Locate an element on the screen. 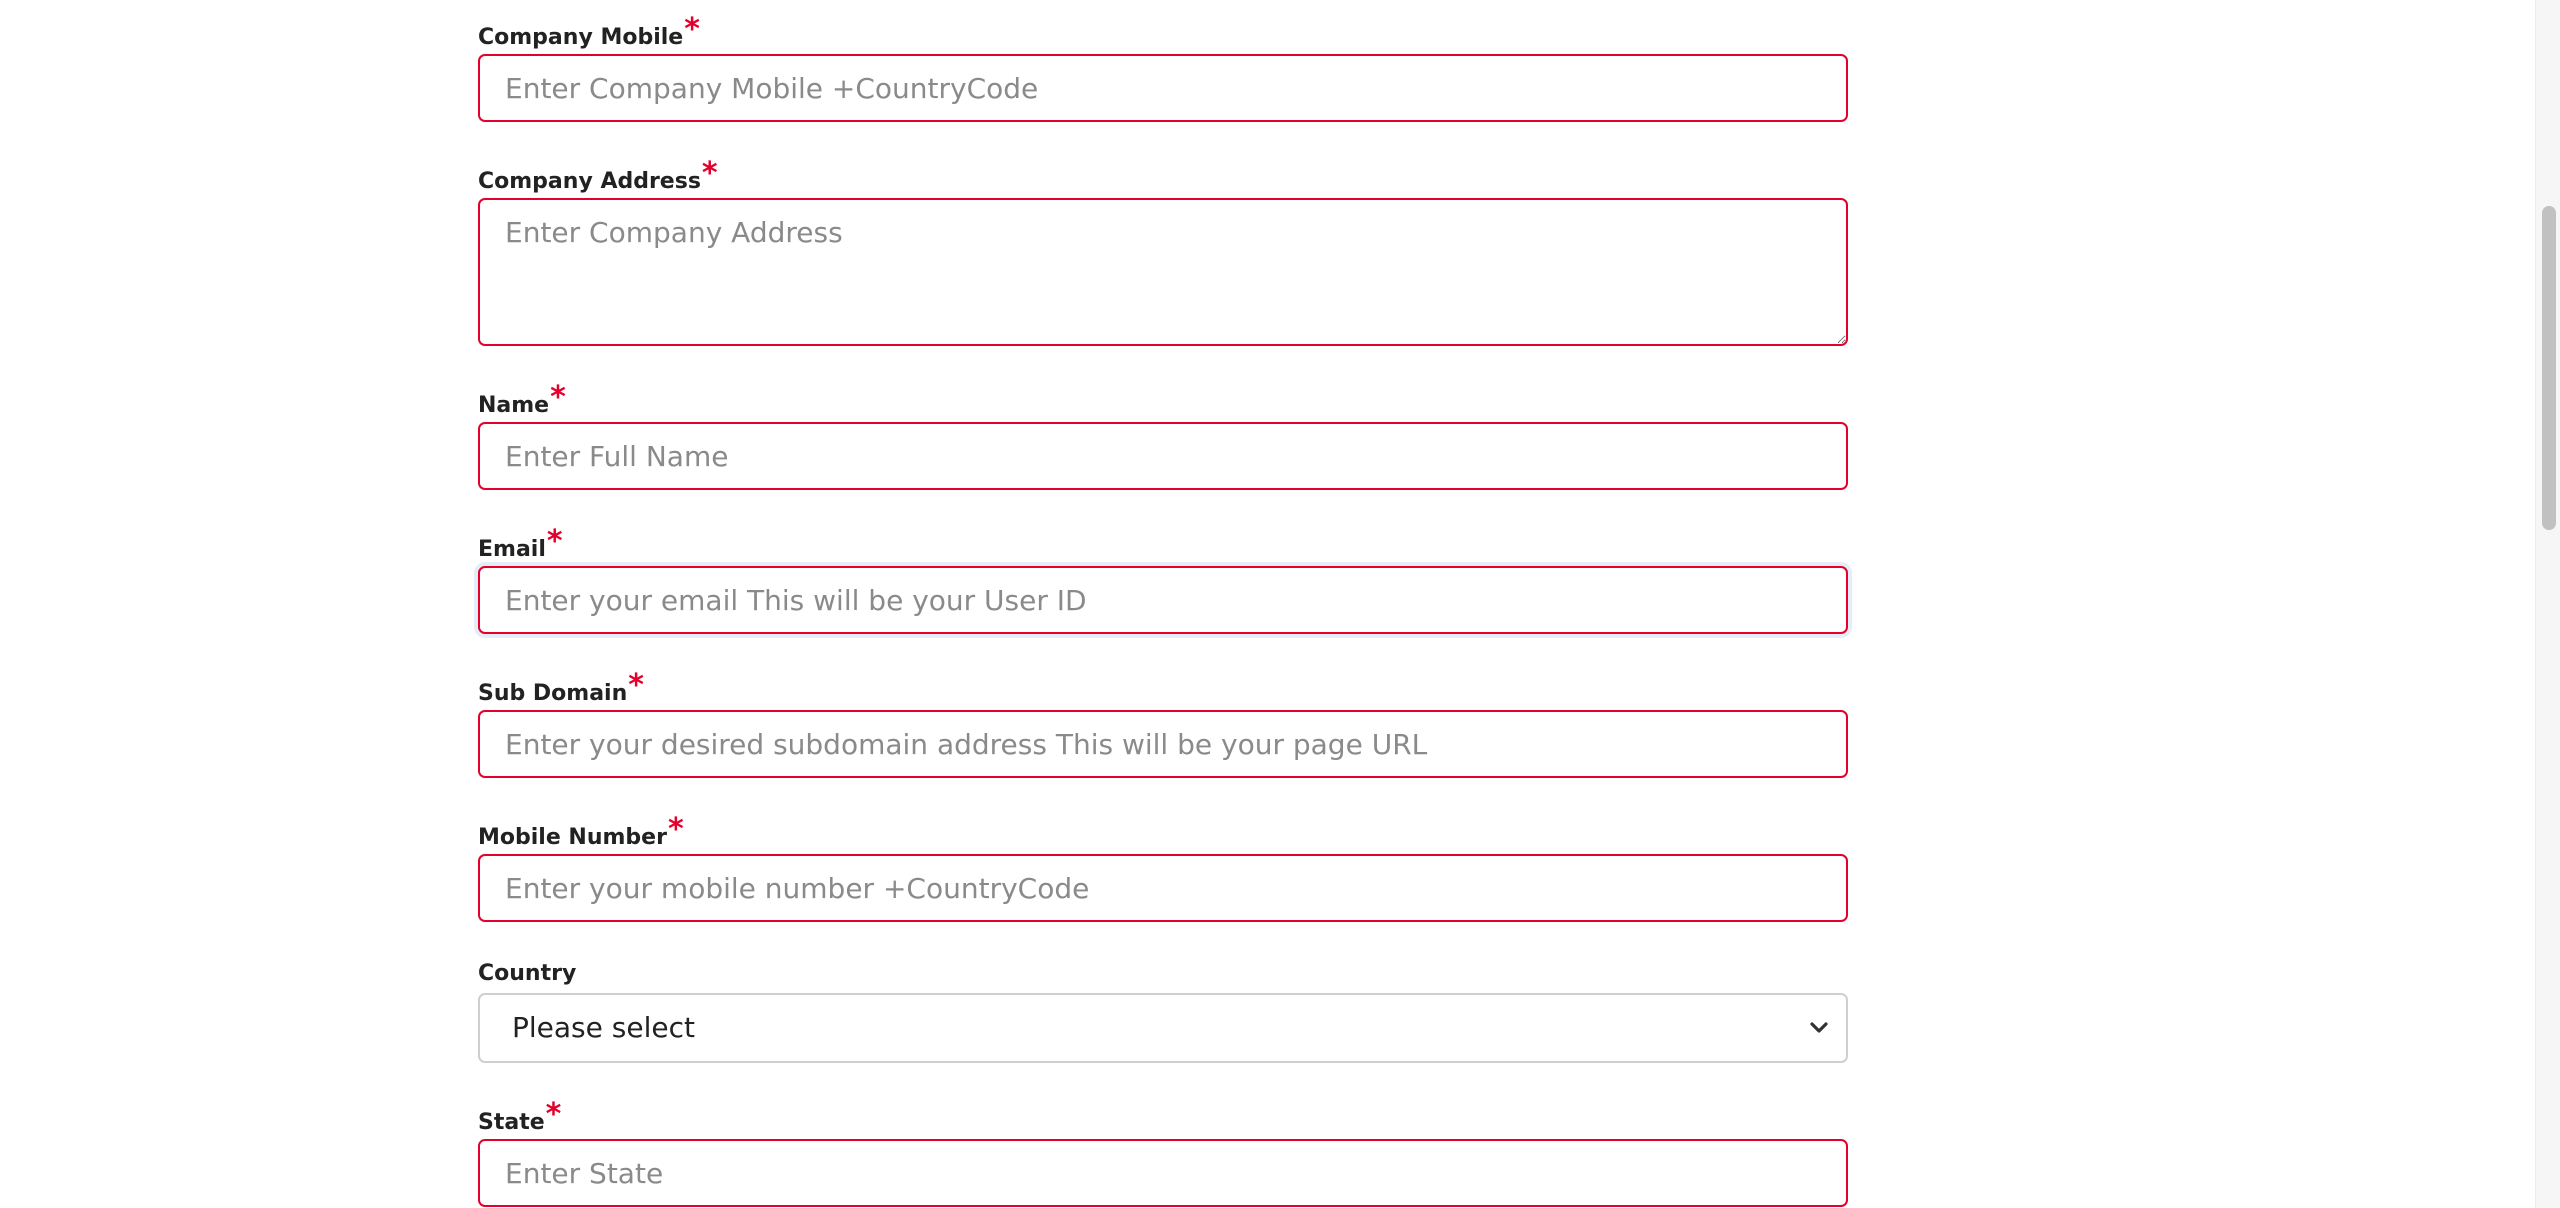 The image size is (2560, 1208). email-field: Email* is located at coordinates (1163, 579).